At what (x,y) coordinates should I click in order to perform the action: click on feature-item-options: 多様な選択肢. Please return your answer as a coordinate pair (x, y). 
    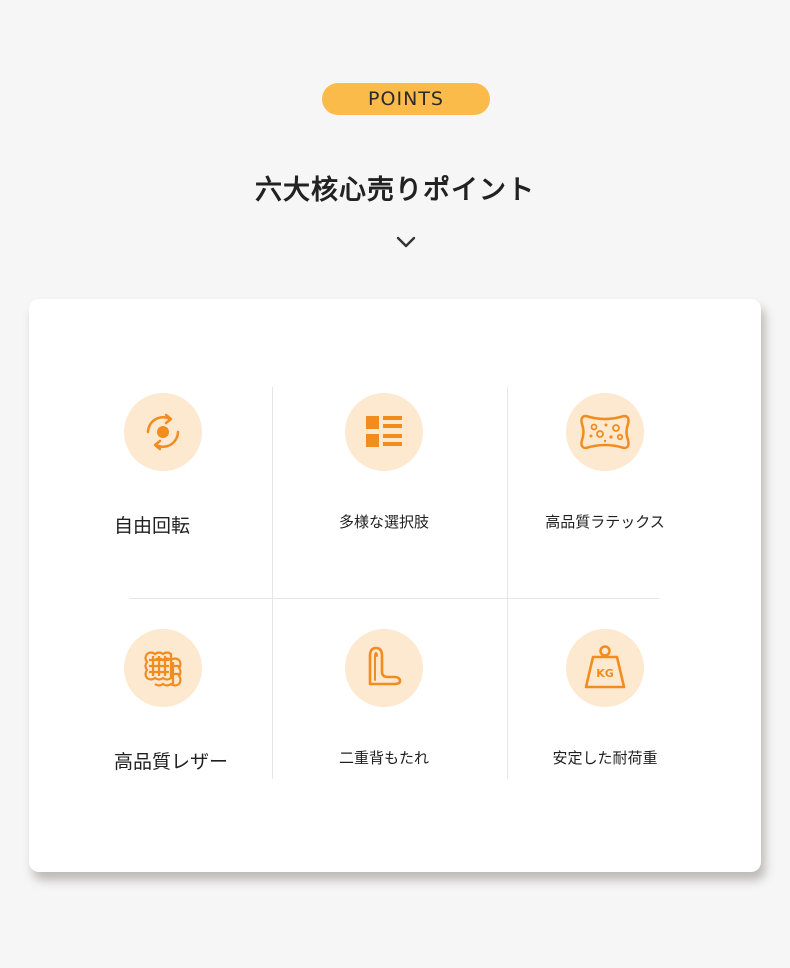
    Looking at the image, I should click on (384, 462).